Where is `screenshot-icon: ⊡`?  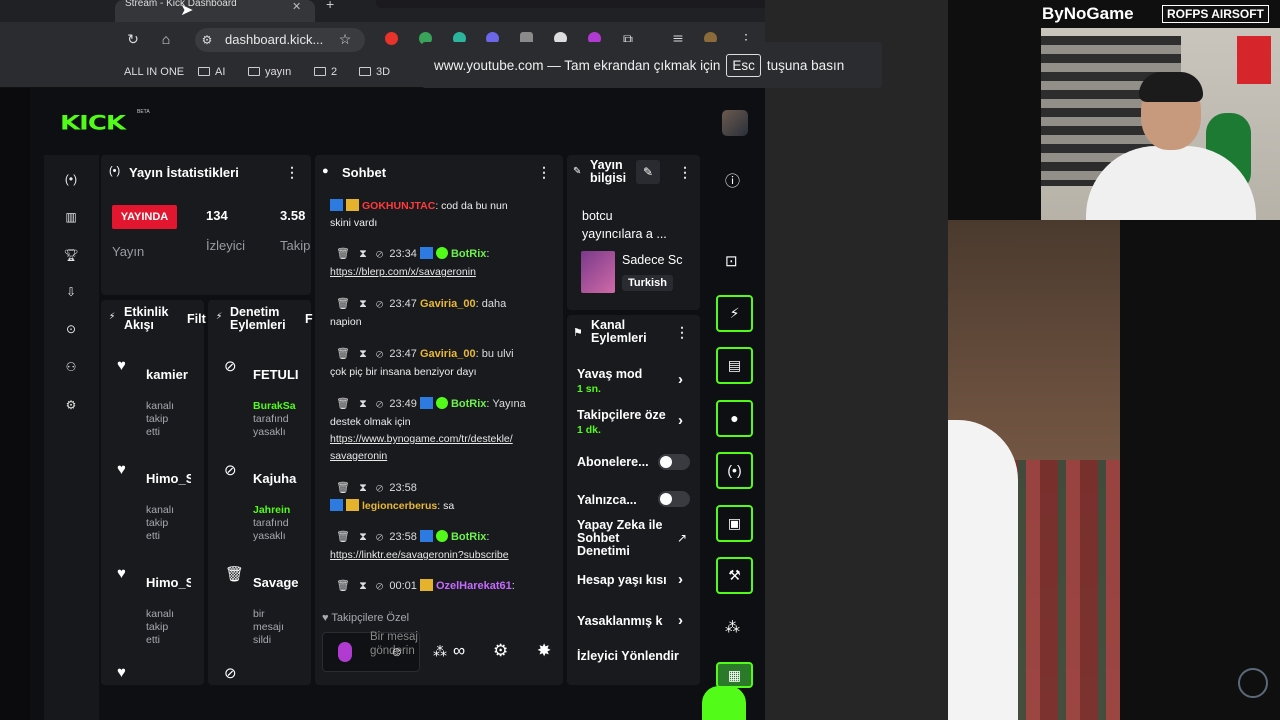 screenshot-icon: ⊡ is located at coordinates (731, 261).